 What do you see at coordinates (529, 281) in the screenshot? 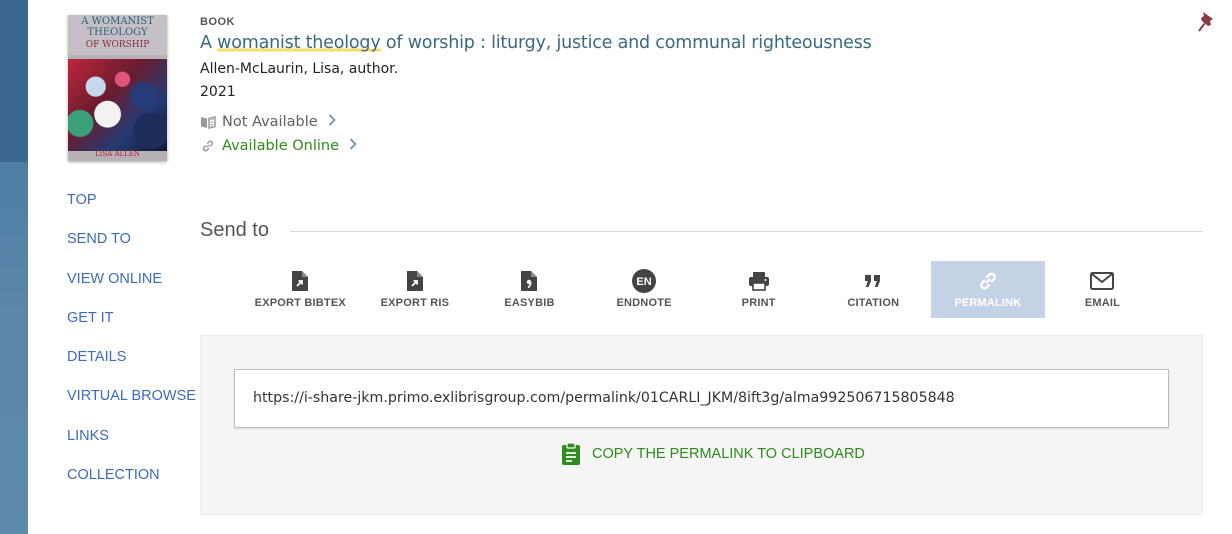
I see `easybib-icon` at bounding box center [529, 281].